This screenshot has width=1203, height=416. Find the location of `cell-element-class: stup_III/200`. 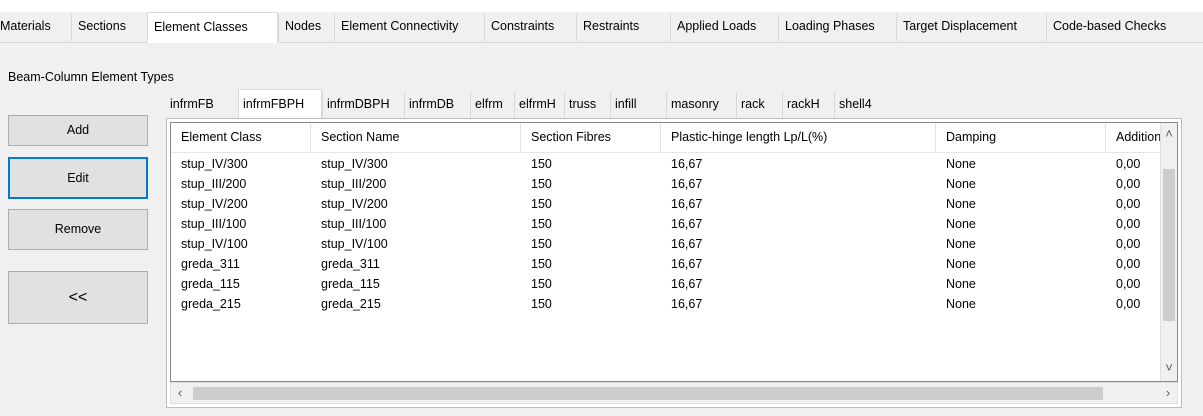

cell-element-class: stup_III/200 is located at coordinates (214, 184).